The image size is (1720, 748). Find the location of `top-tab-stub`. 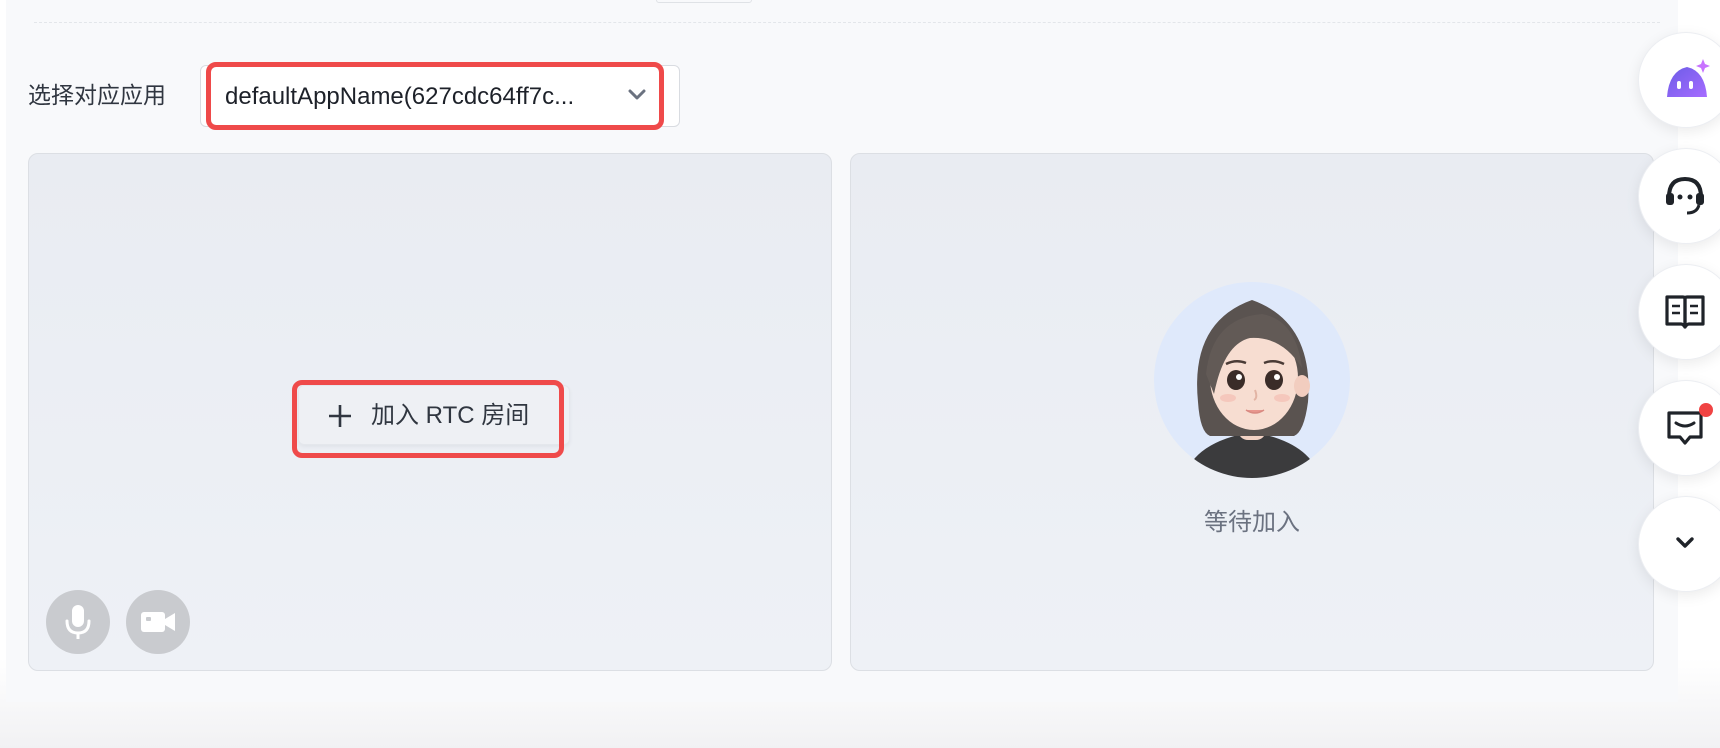

top-tab-stub is located at coordinates (704, 1).